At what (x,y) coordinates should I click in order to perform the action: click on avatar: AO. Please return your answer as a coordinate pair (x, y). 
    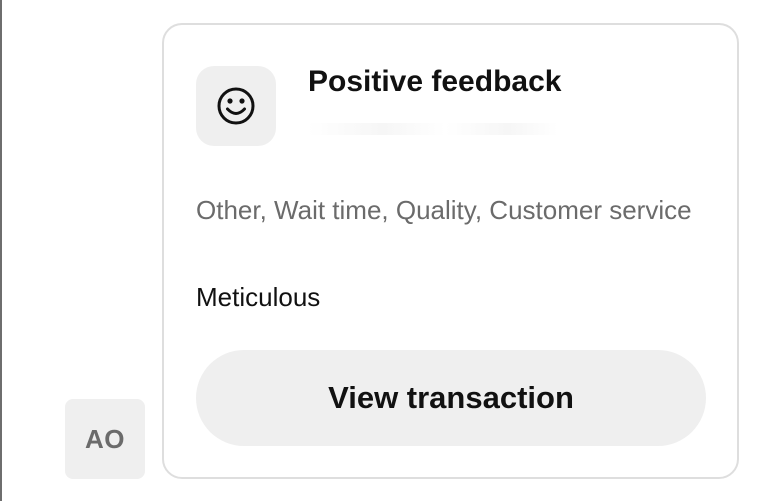
    Looking at the image, I should click on (105, 439).